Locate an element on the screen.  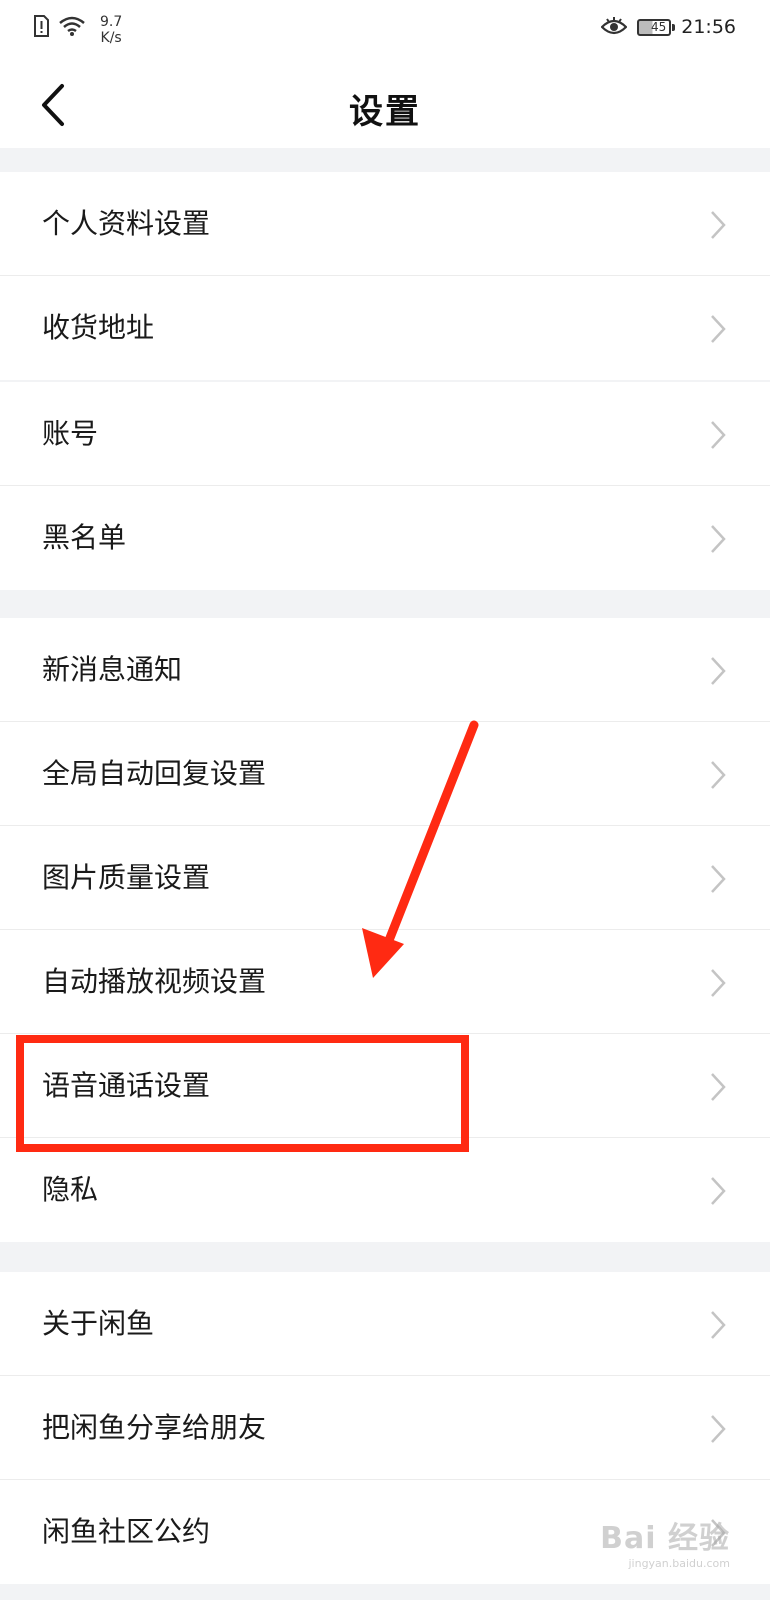
row-label: 账号 is located at coordinates (70, 433).